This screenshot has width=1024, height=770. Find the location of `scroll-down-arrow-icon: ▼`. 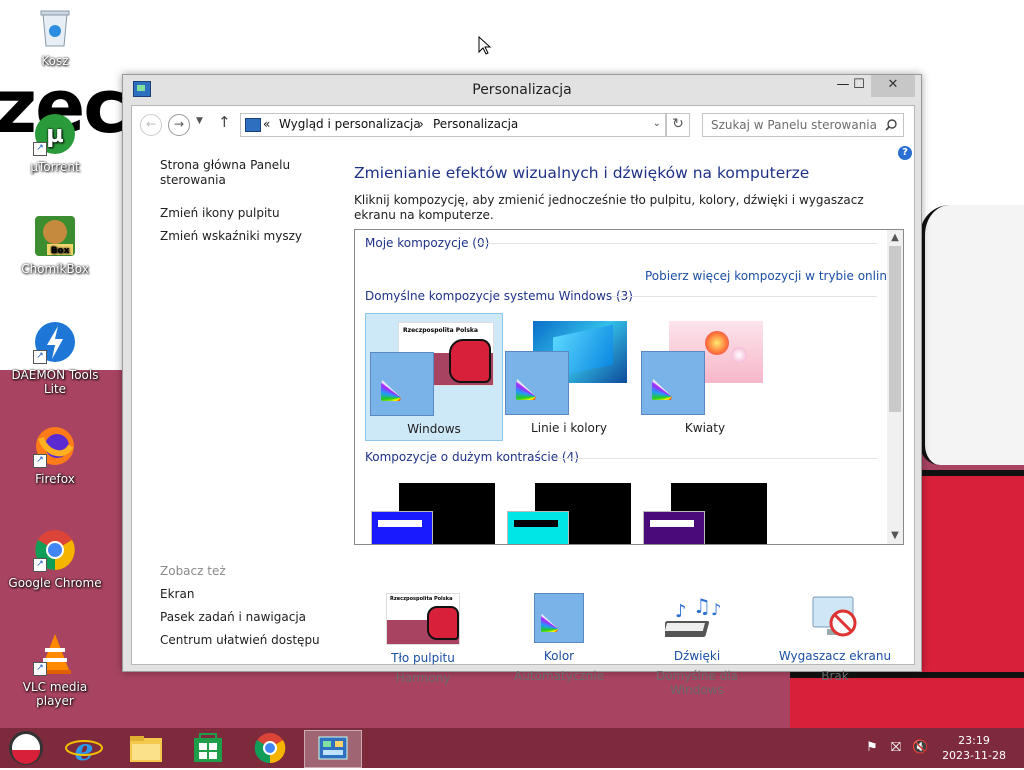

scroll-down-arrow-icon: ▼ is located at coordinates (895, 536).